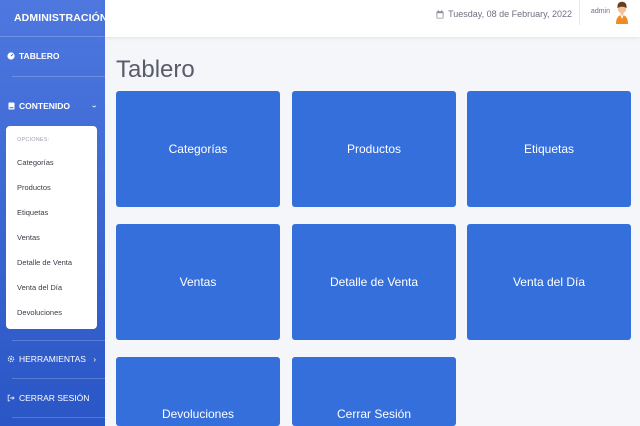 The image size is (640, 426). I want to click on tile-label: Ventas, so click(198, 282).